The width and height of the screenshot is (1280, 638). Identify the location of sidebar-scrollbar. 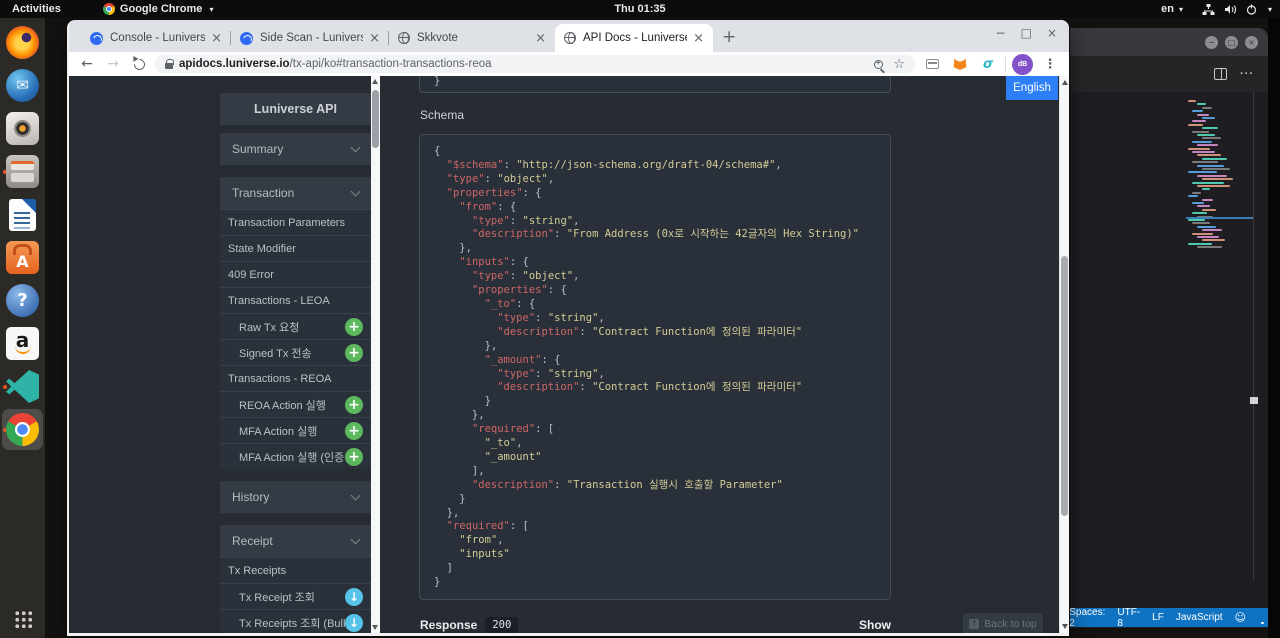
(375, 354).